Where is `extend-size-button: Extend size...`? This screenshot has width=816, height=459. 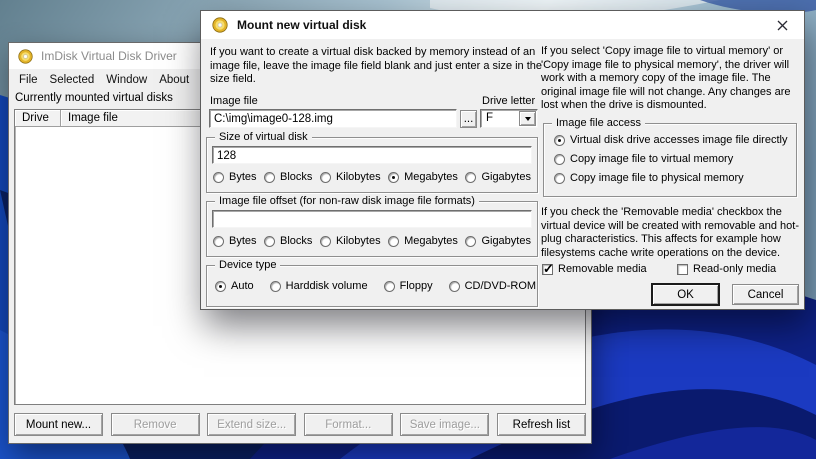
extend-size-button: Extend size... is located at coordinates (252, 424).